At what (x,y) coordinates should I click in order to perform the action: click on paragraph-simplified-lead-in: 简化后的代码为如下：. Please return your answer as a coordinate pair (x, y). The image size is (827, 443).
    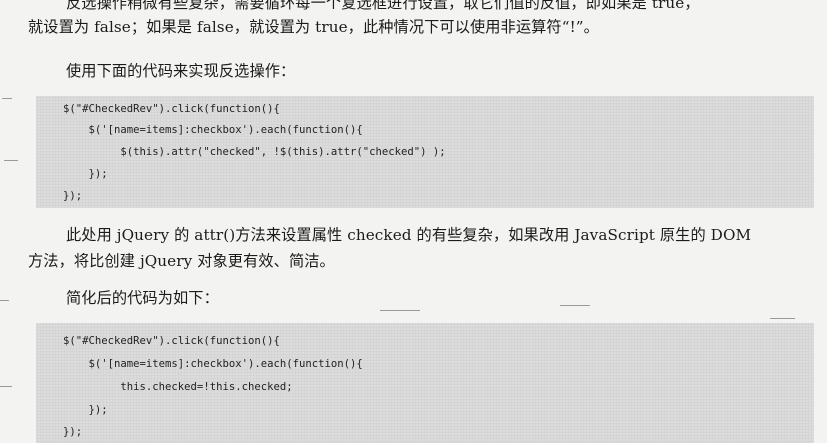
    Looking at the image, I should click on (142, 298).